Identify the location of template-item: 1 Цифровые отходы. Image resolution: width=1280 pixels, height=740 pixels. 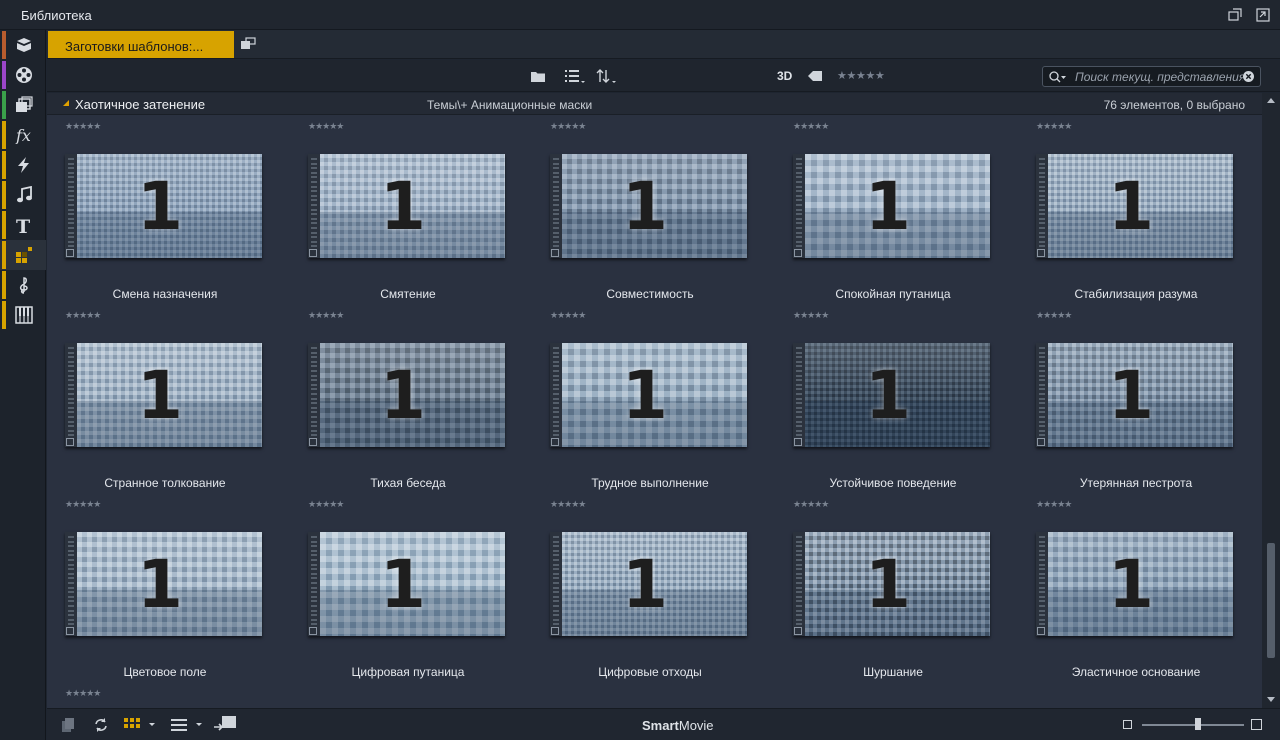
(650, 605).